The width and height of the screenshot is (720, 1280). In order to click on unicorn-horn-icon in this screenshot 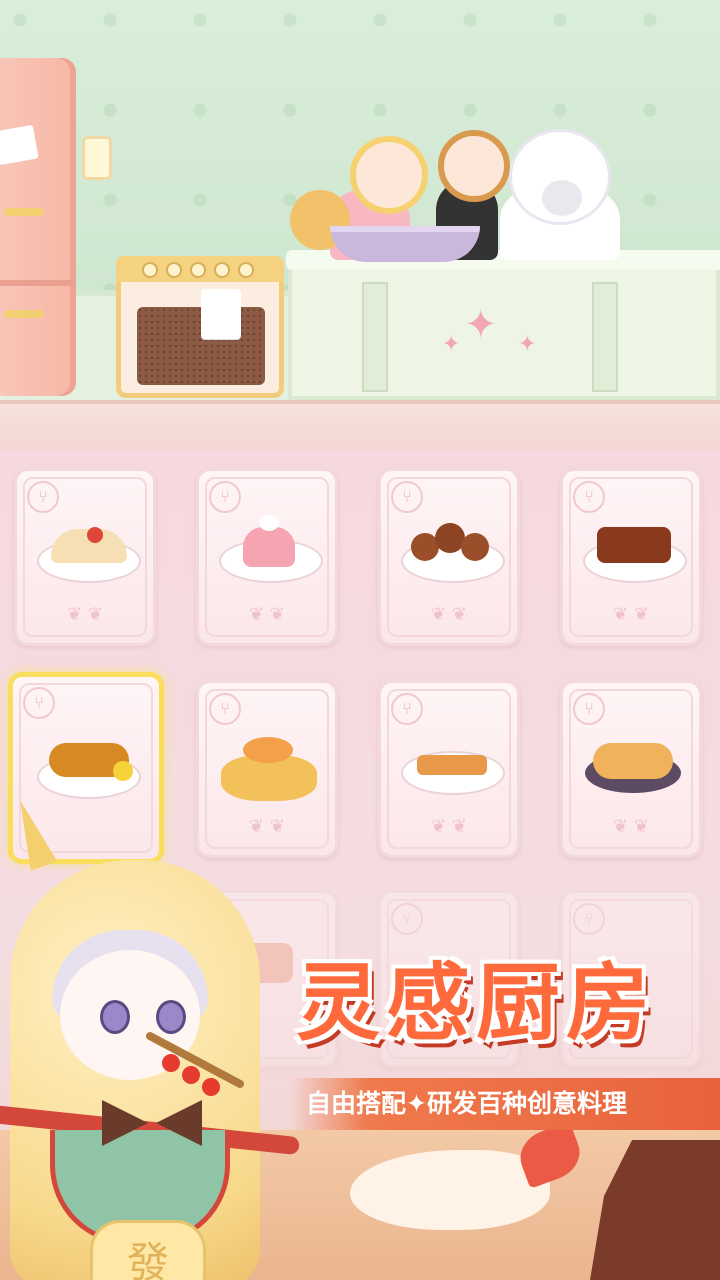, I will do `click(32, 833)`.